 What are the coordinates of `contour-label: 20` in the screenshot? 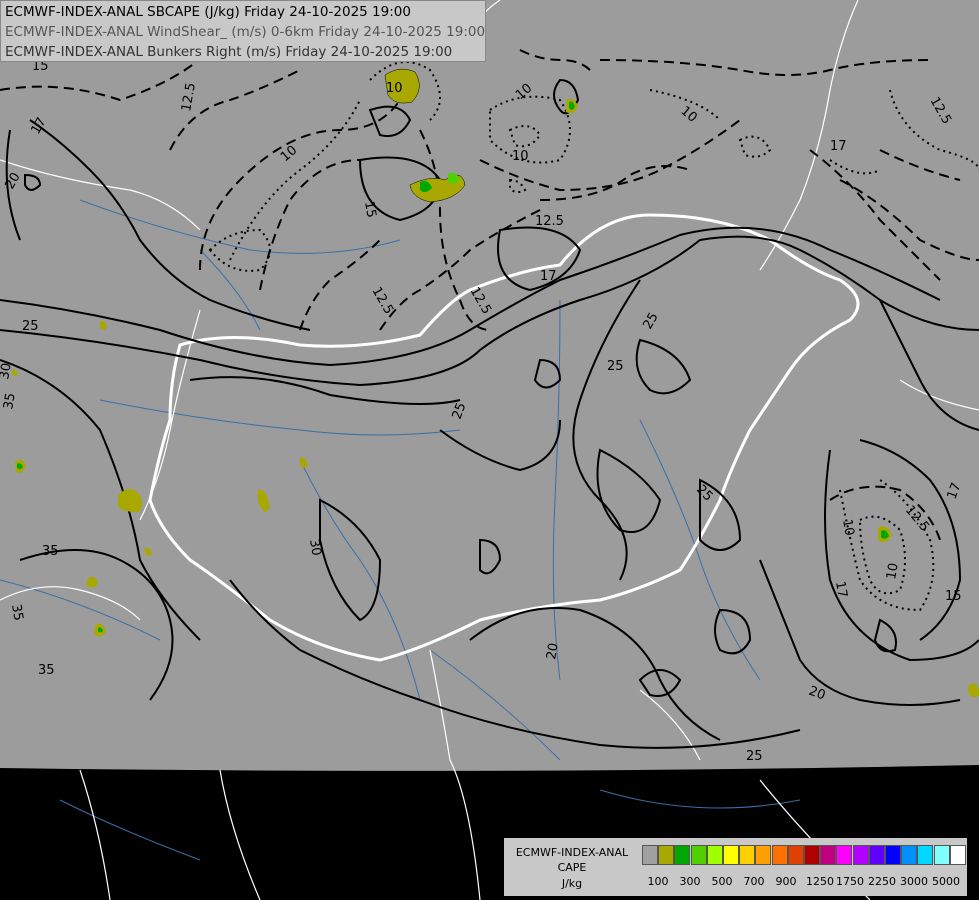 It's located at (553, 651).